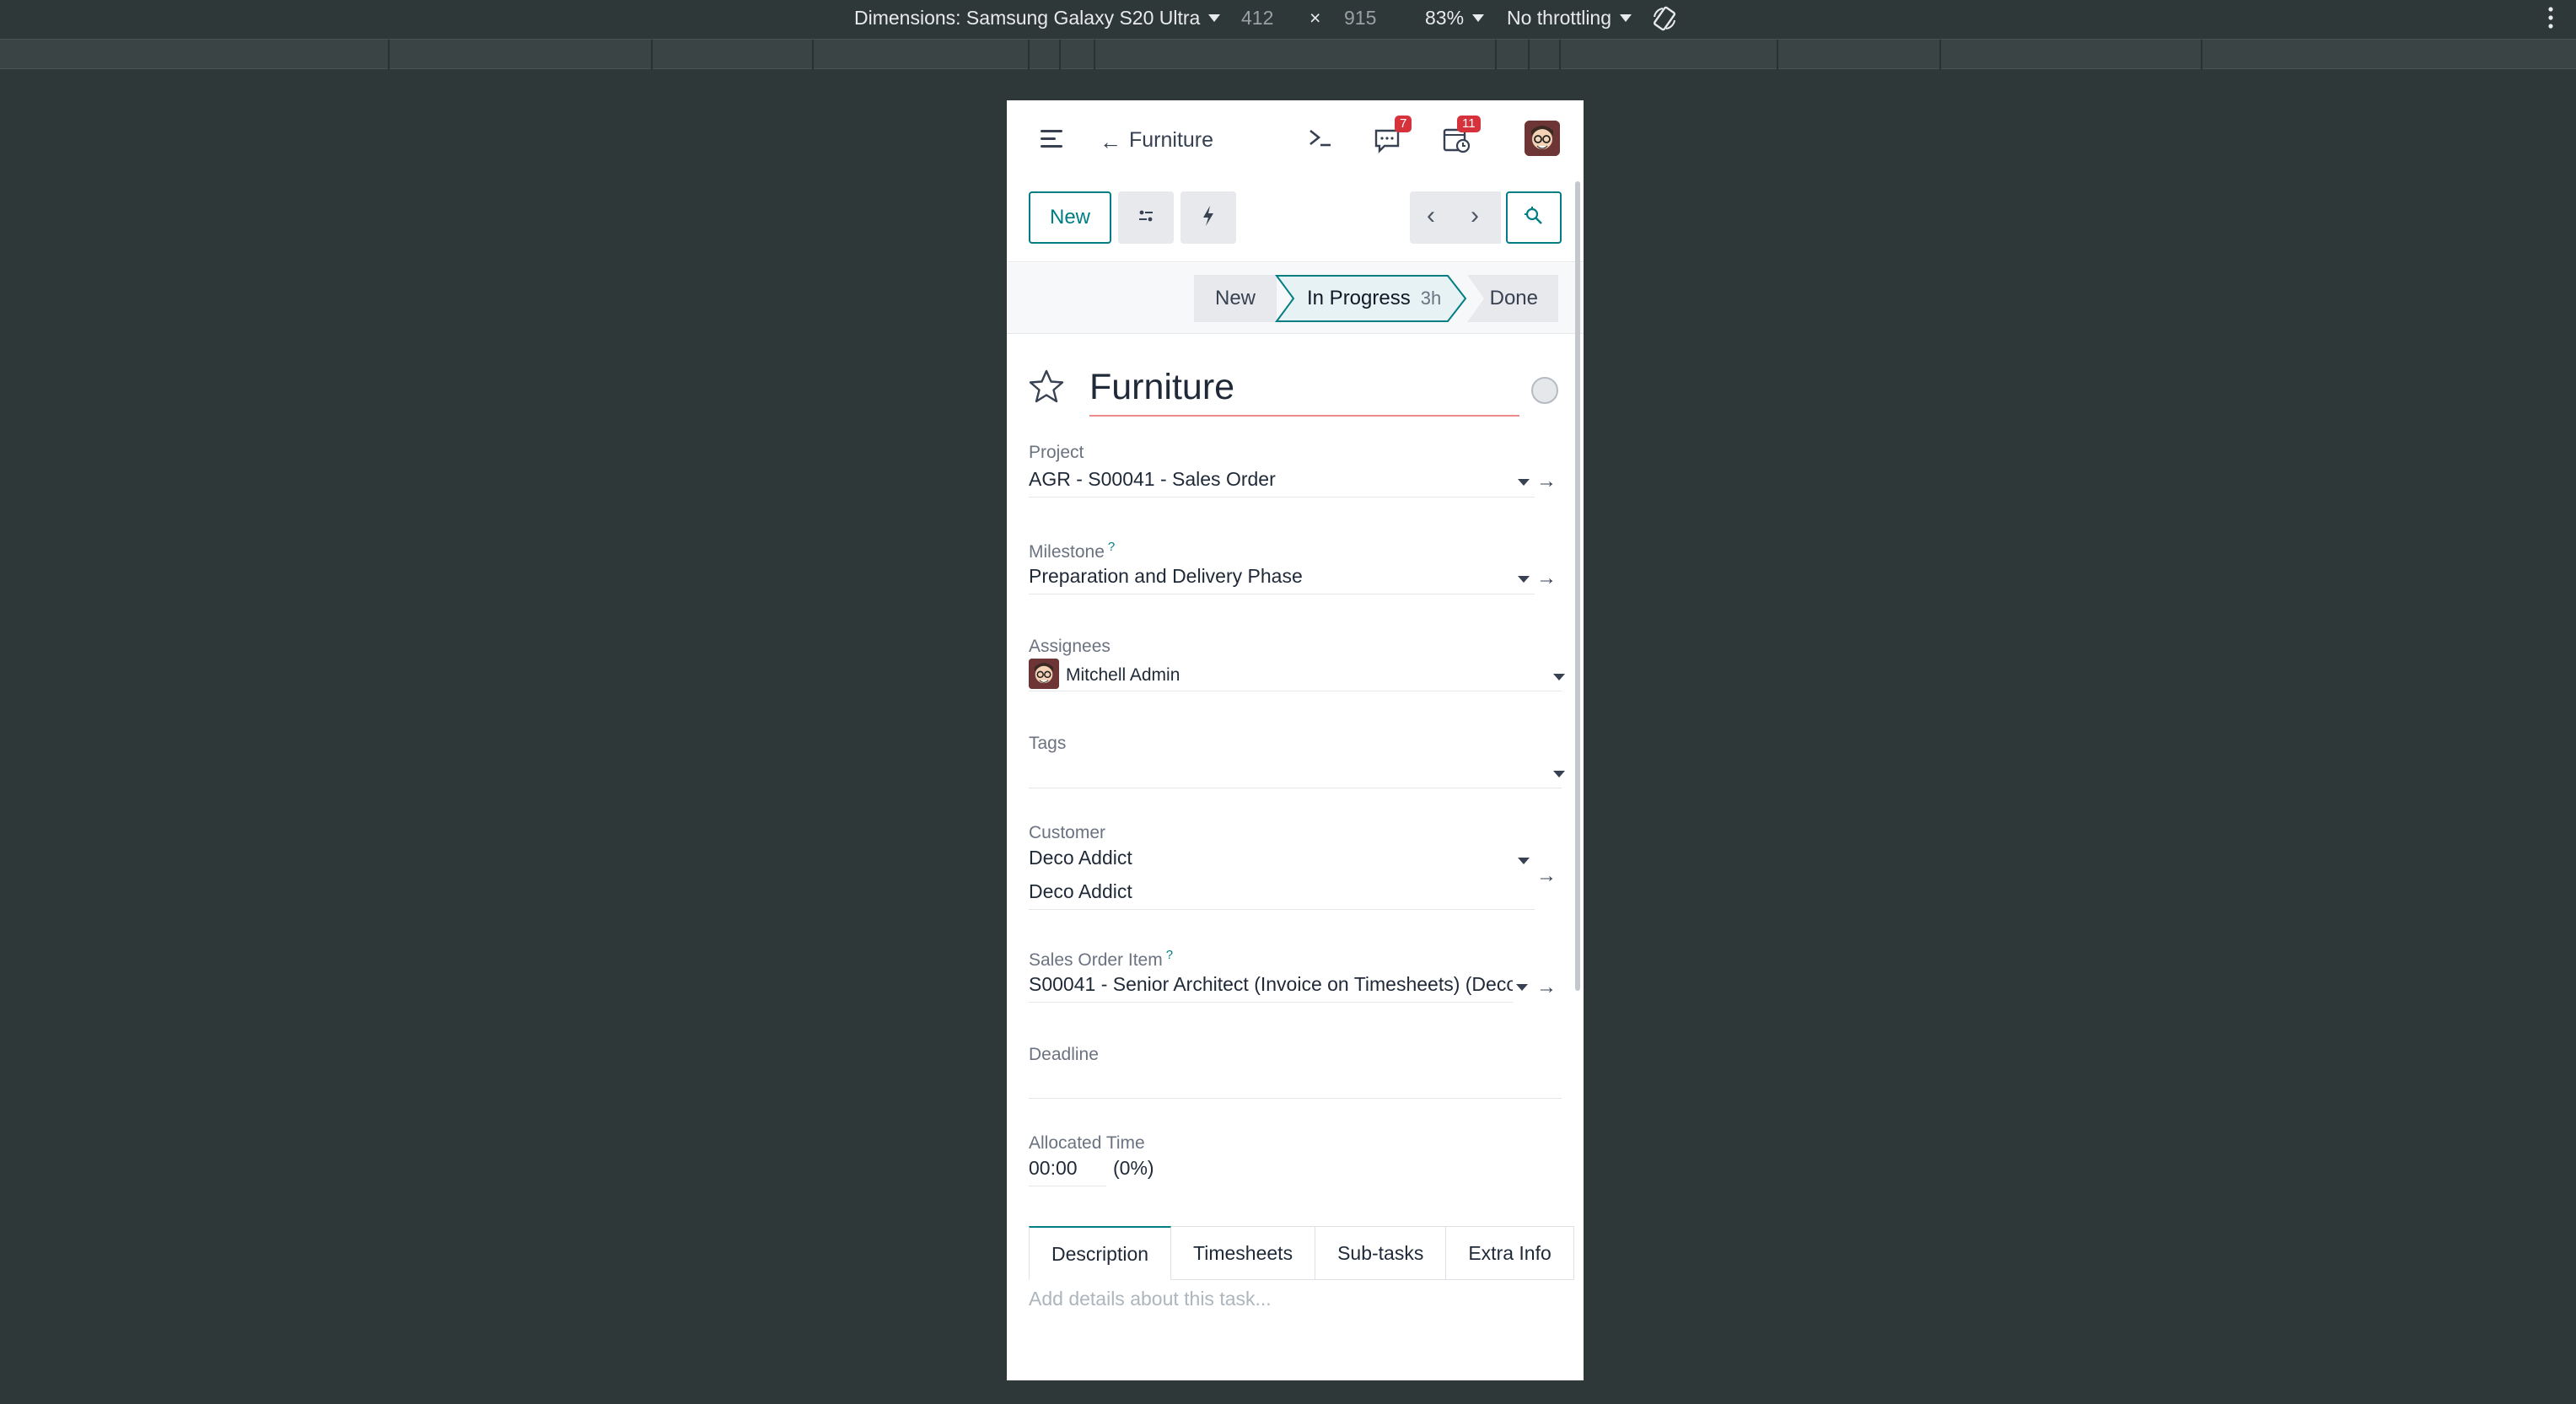  I want to click on assignees-field: Mitchell Admin, so click(1295, 675).